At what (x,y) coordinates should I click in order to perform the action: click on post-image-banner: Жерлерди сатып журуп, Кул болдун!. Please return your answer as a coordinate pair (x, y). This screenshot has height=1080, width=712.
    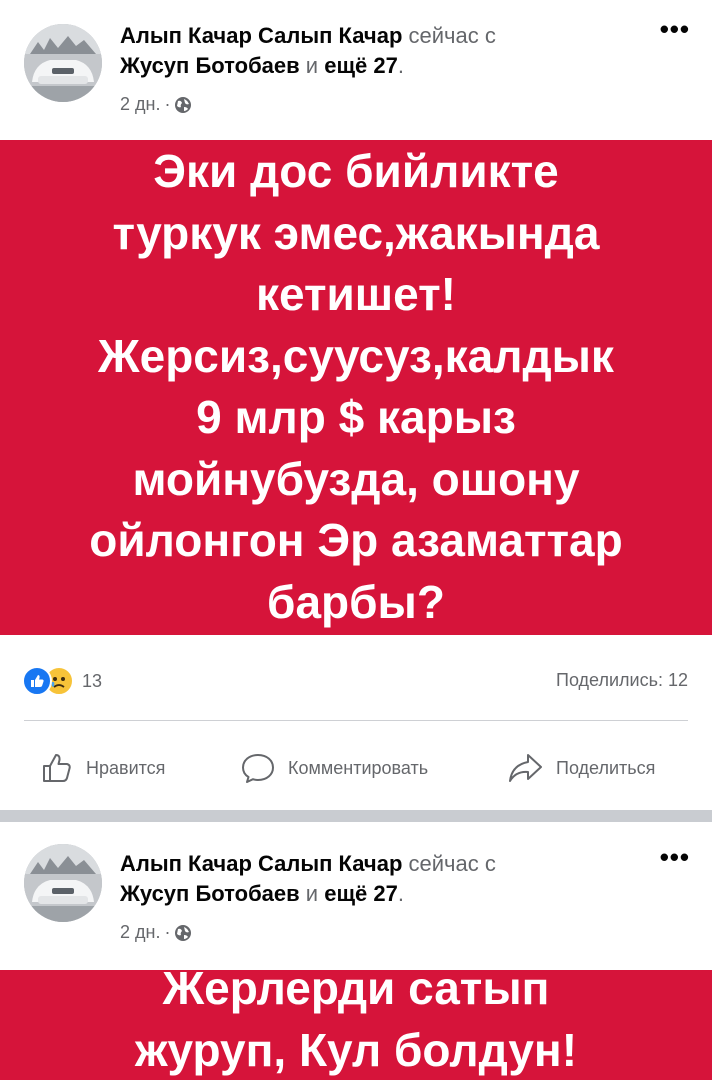
    Looking at the image, I should click on (356, 1025).